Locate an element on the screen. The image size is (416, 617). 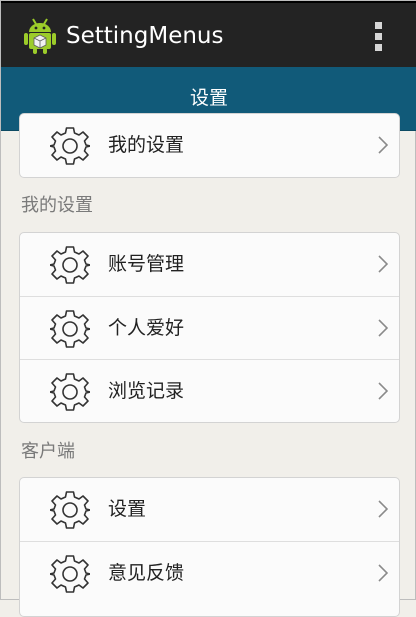
list-item-personal-hobbies: 个人爱好 is located at coordinates (209, 327).